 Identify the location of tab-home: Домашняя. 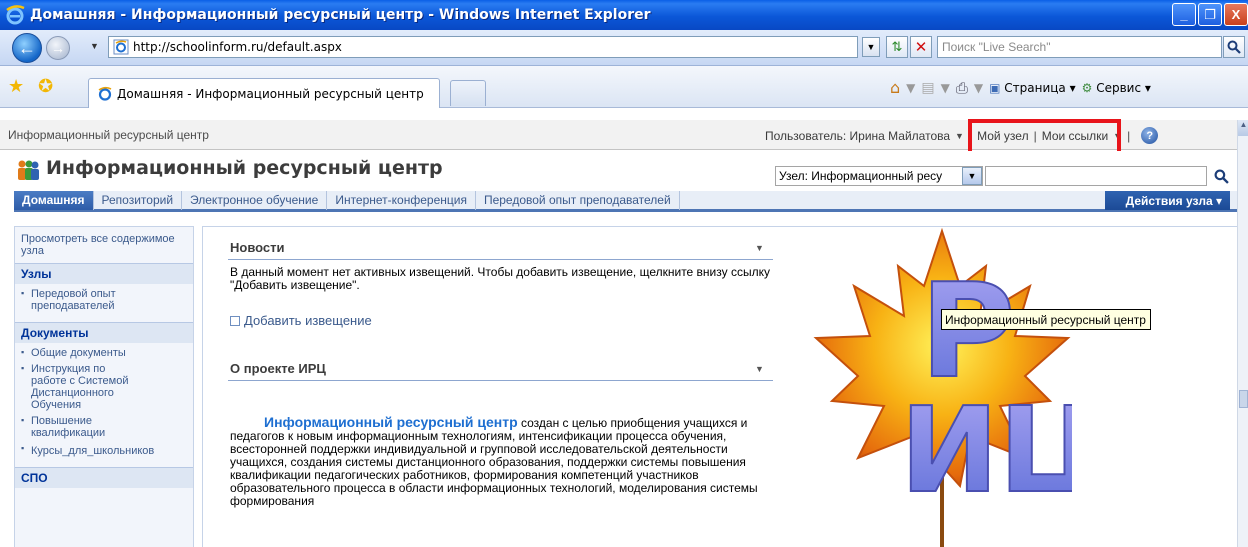
(54, 200).